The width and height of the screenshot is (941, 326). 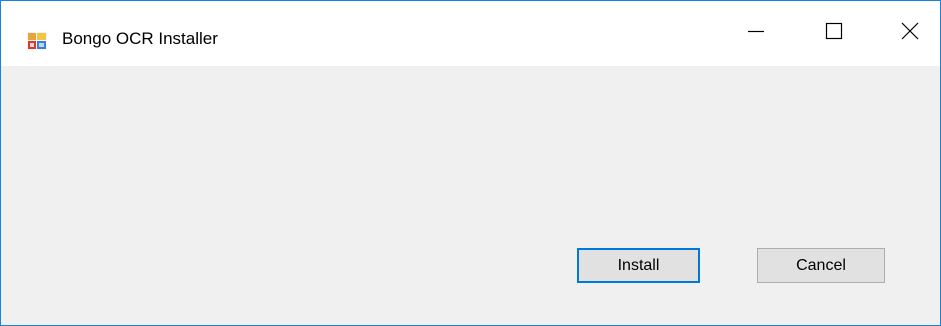 I want to click on close-button, so click(x=902, y=33).